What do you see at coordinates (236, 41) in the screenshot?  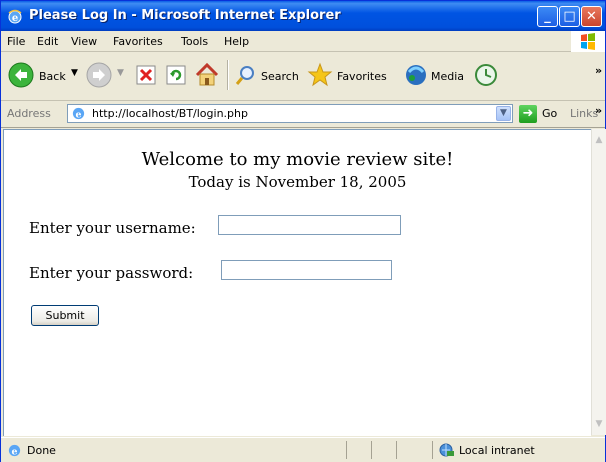 I see `menu-help: Help` at bounding box center [236, 41].